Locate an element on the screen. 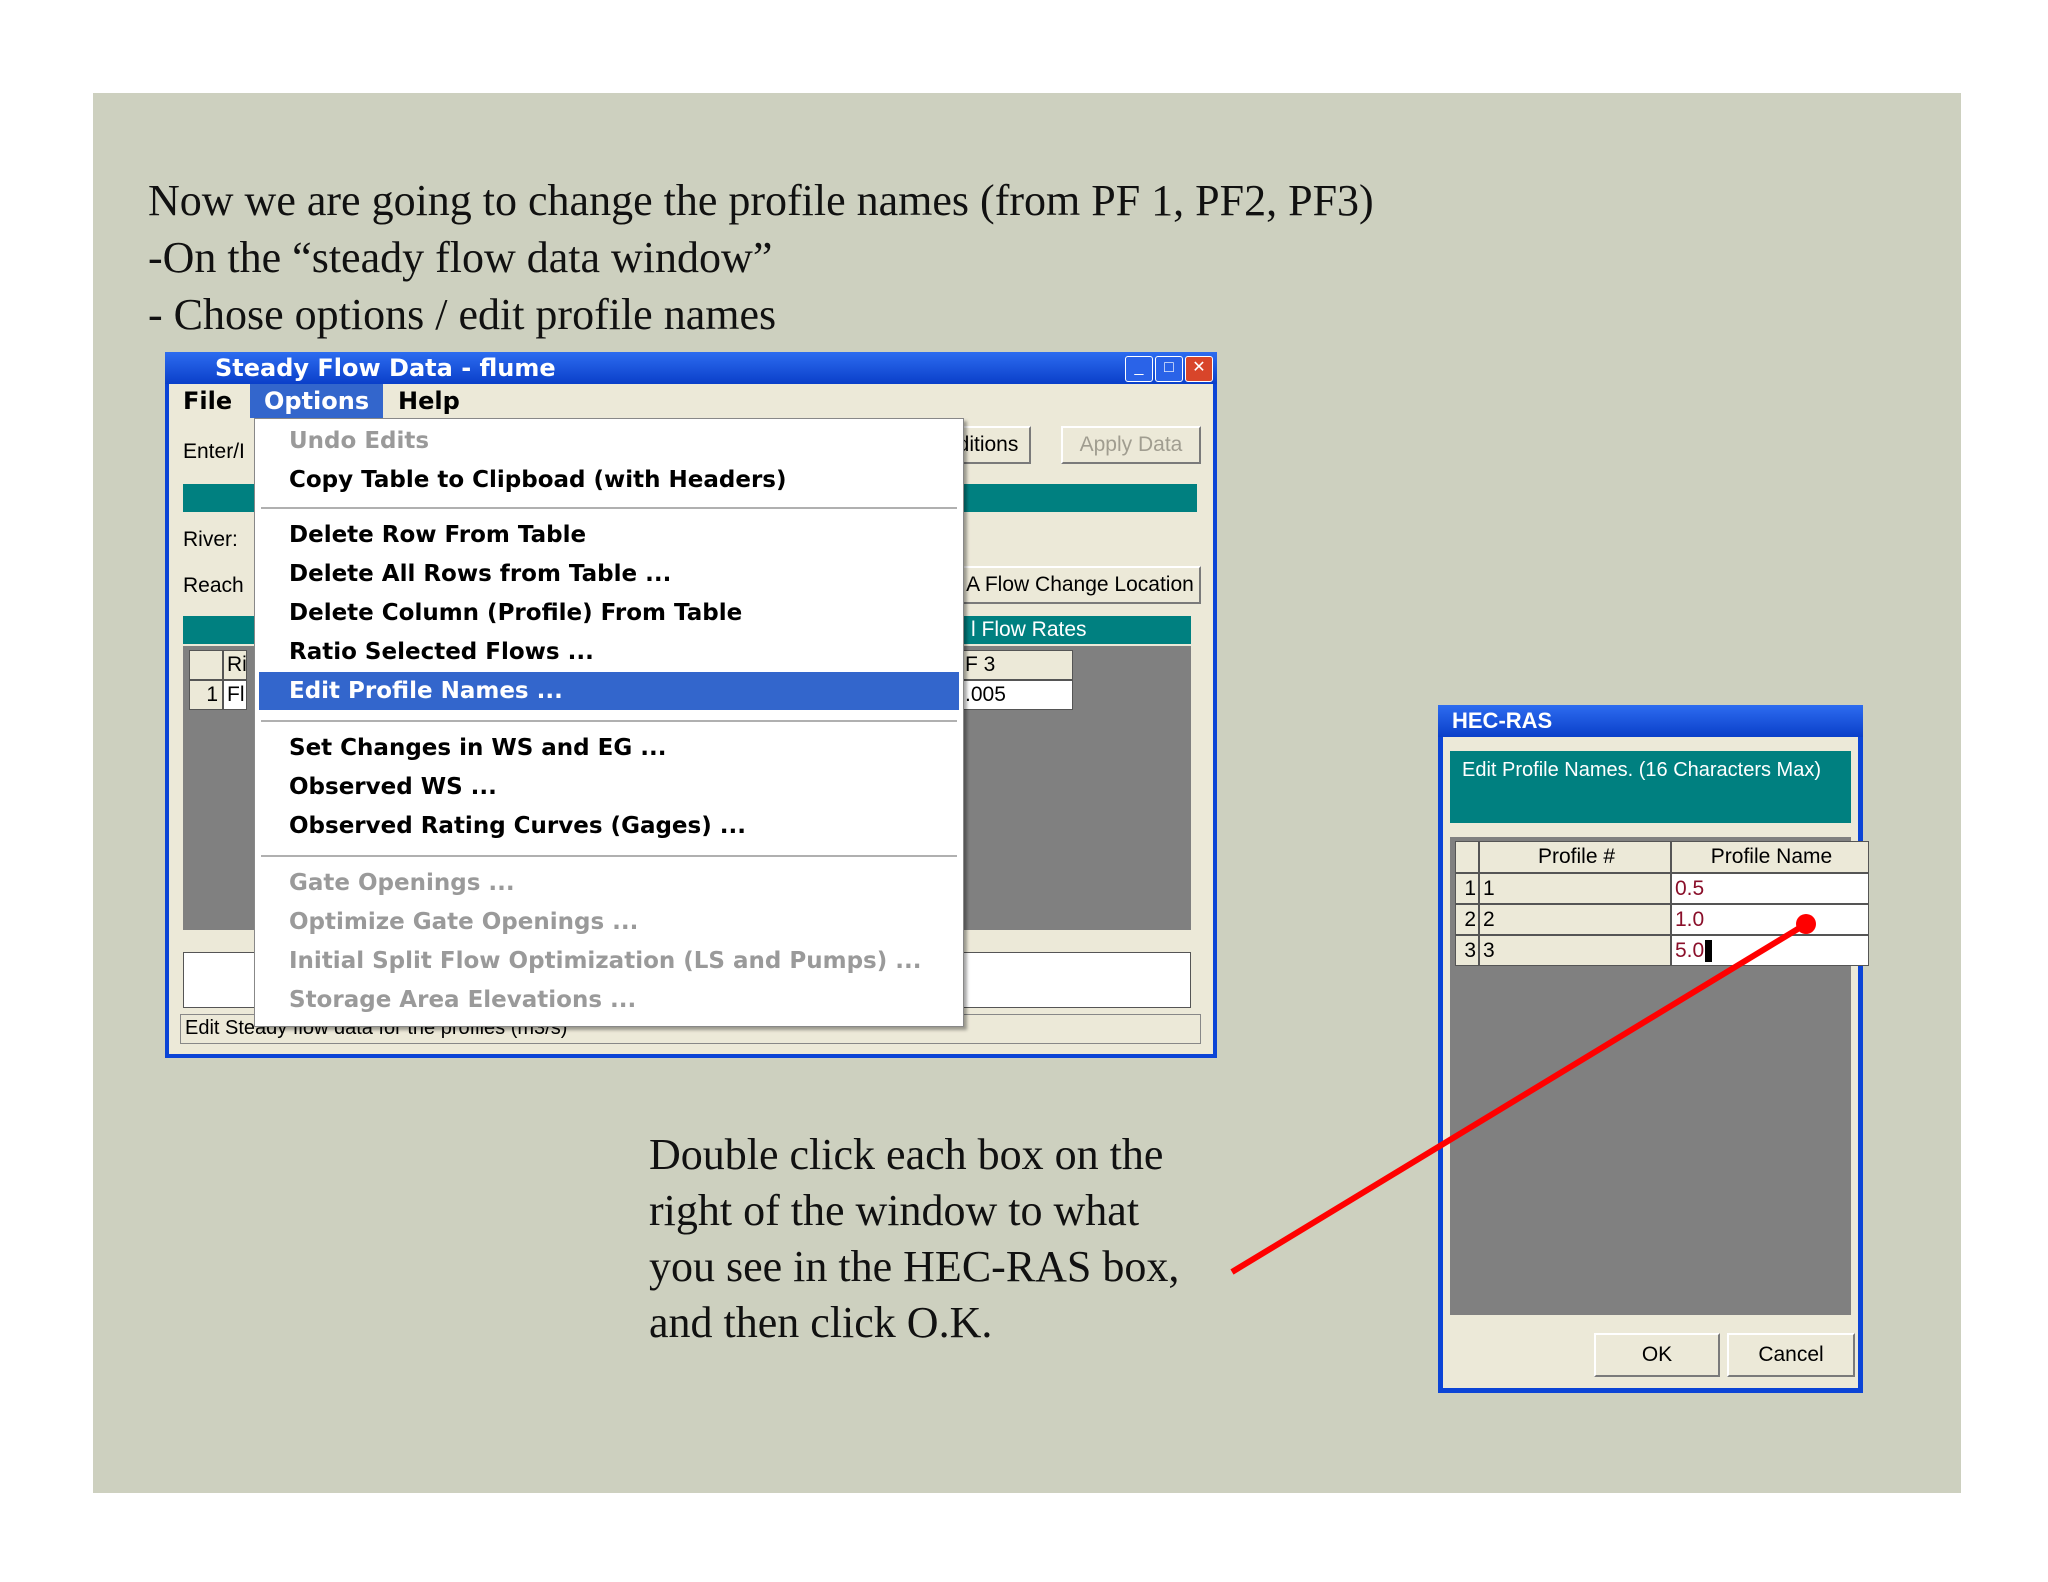 The image size is (2048, 1582). annotation-overlay is located at coordinates (1523, 1094).